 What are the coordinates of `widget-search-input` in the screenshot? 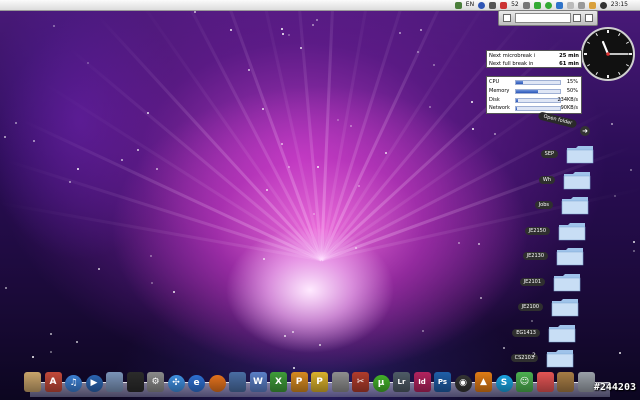 It's located at (543, 18).